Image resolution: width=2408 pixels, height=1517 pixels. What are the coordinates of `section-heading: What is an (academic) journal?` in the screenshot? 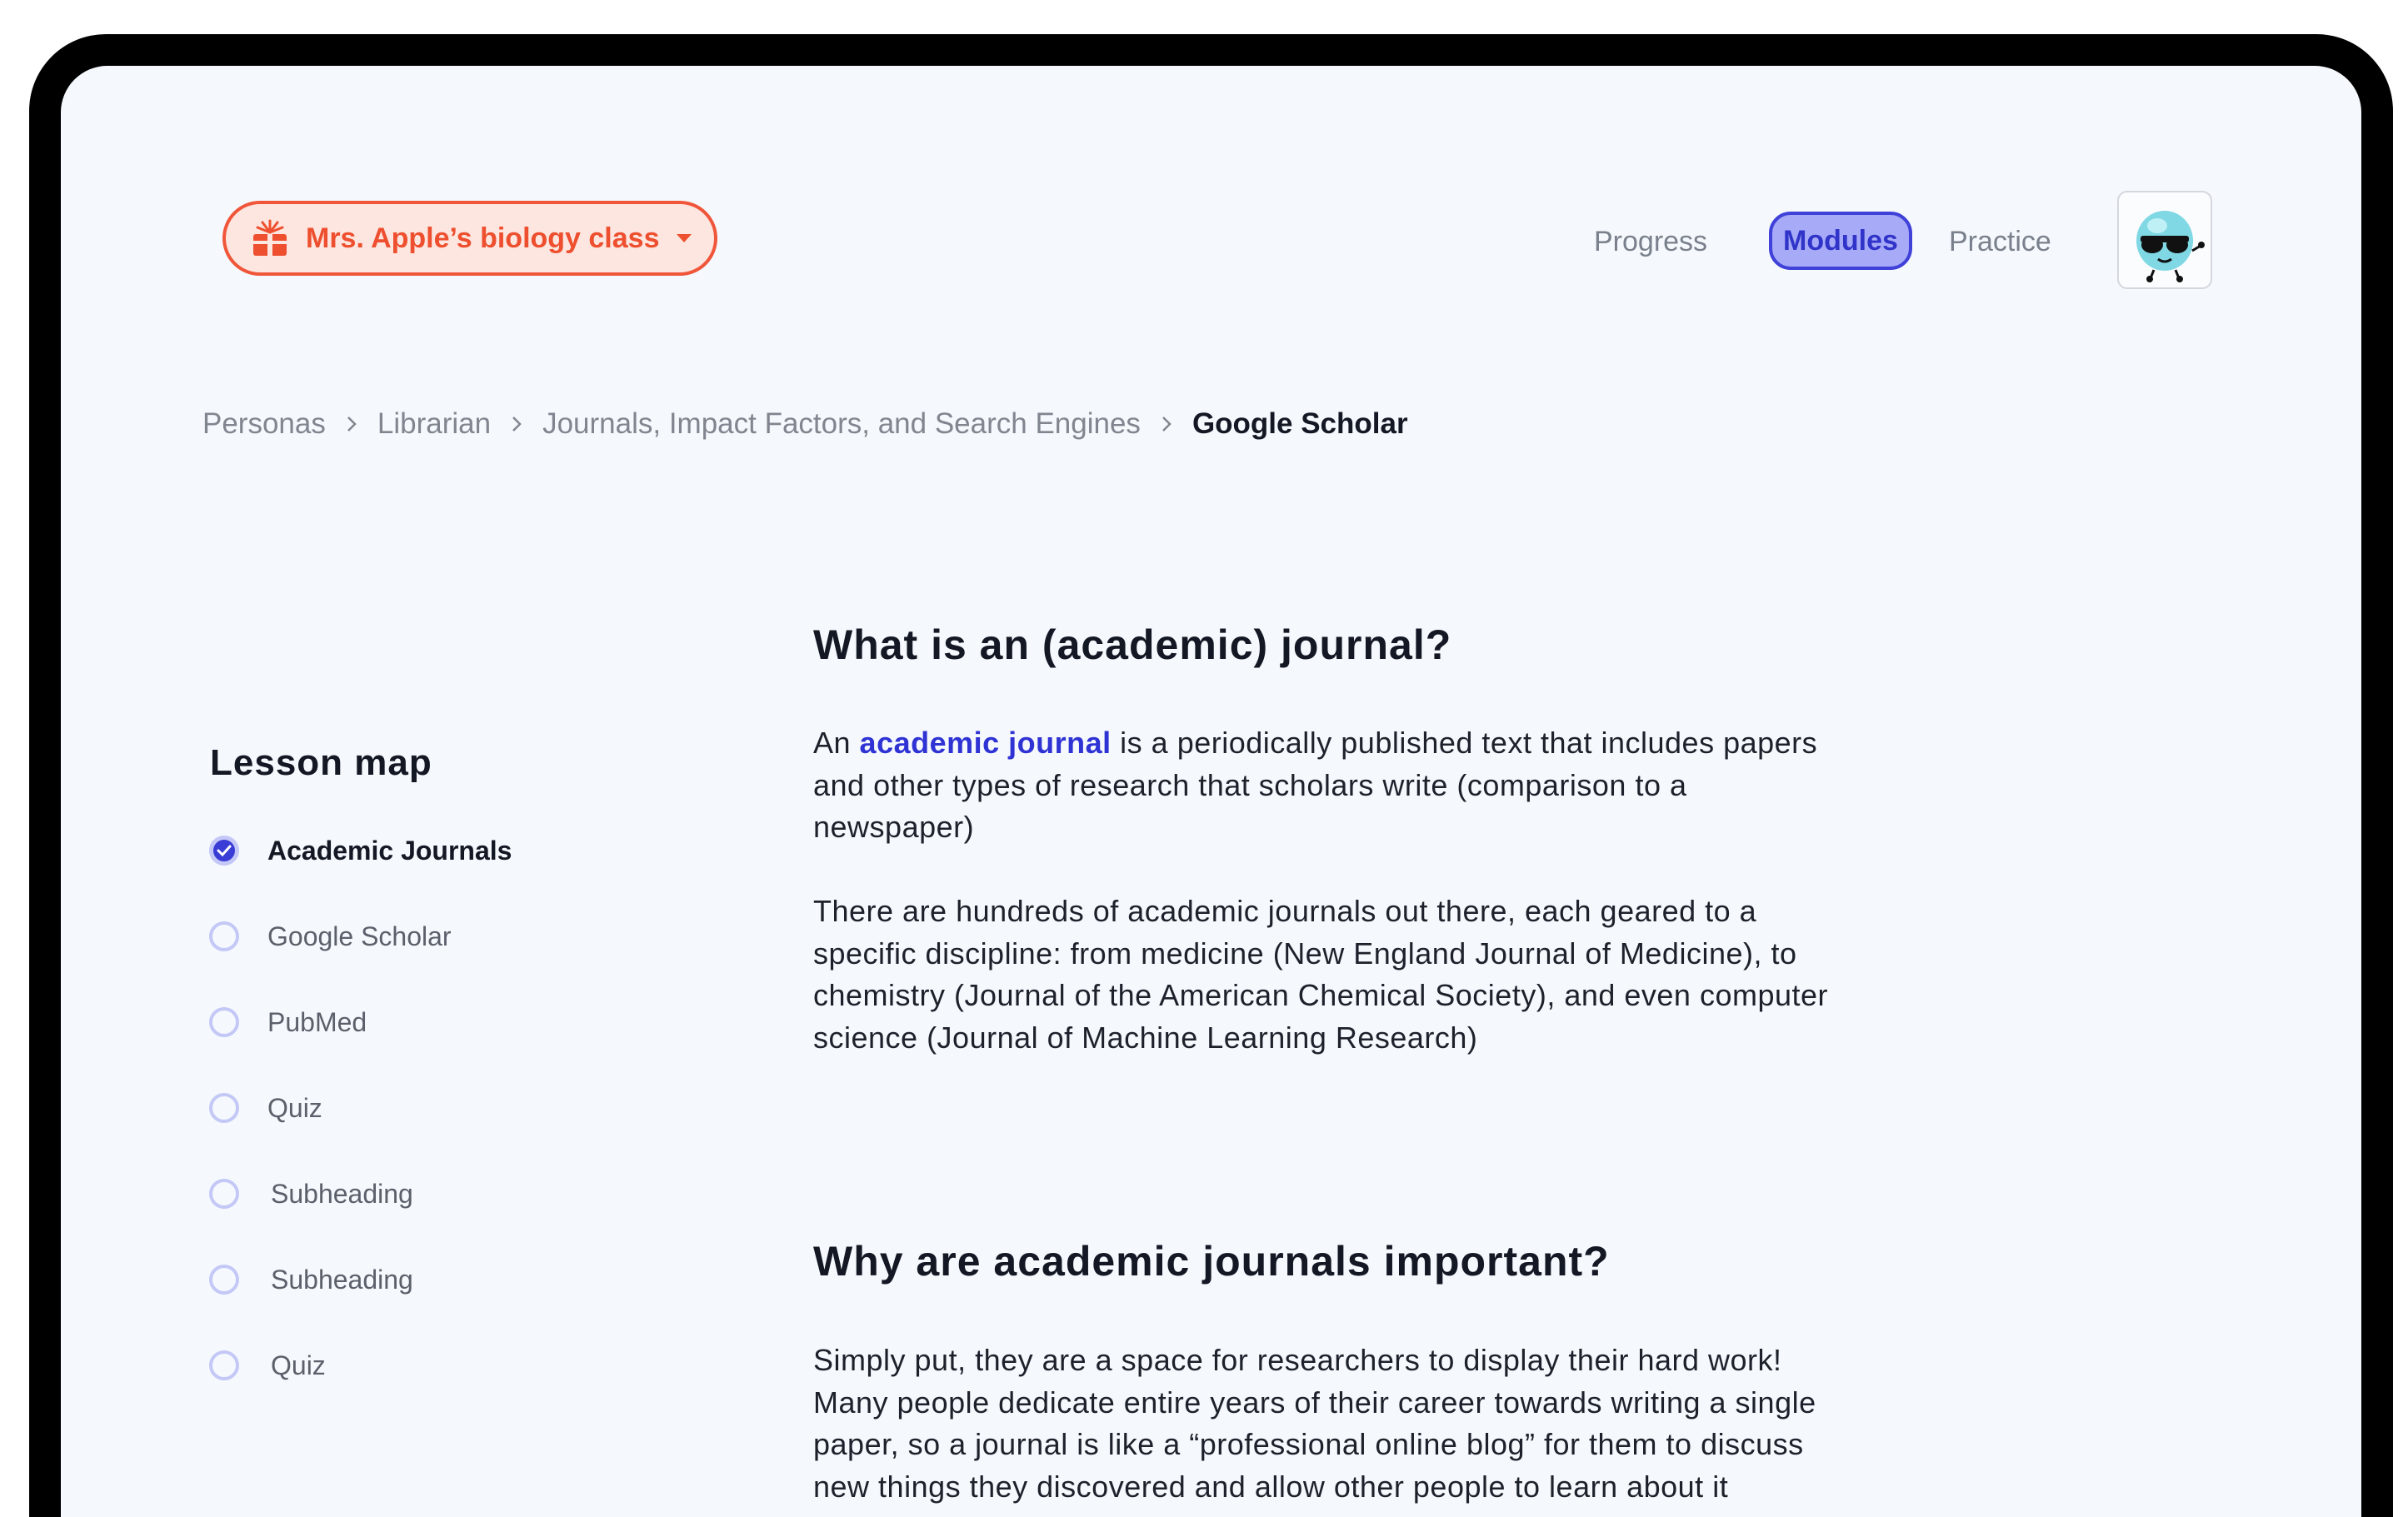 It's located at (1132, 644).